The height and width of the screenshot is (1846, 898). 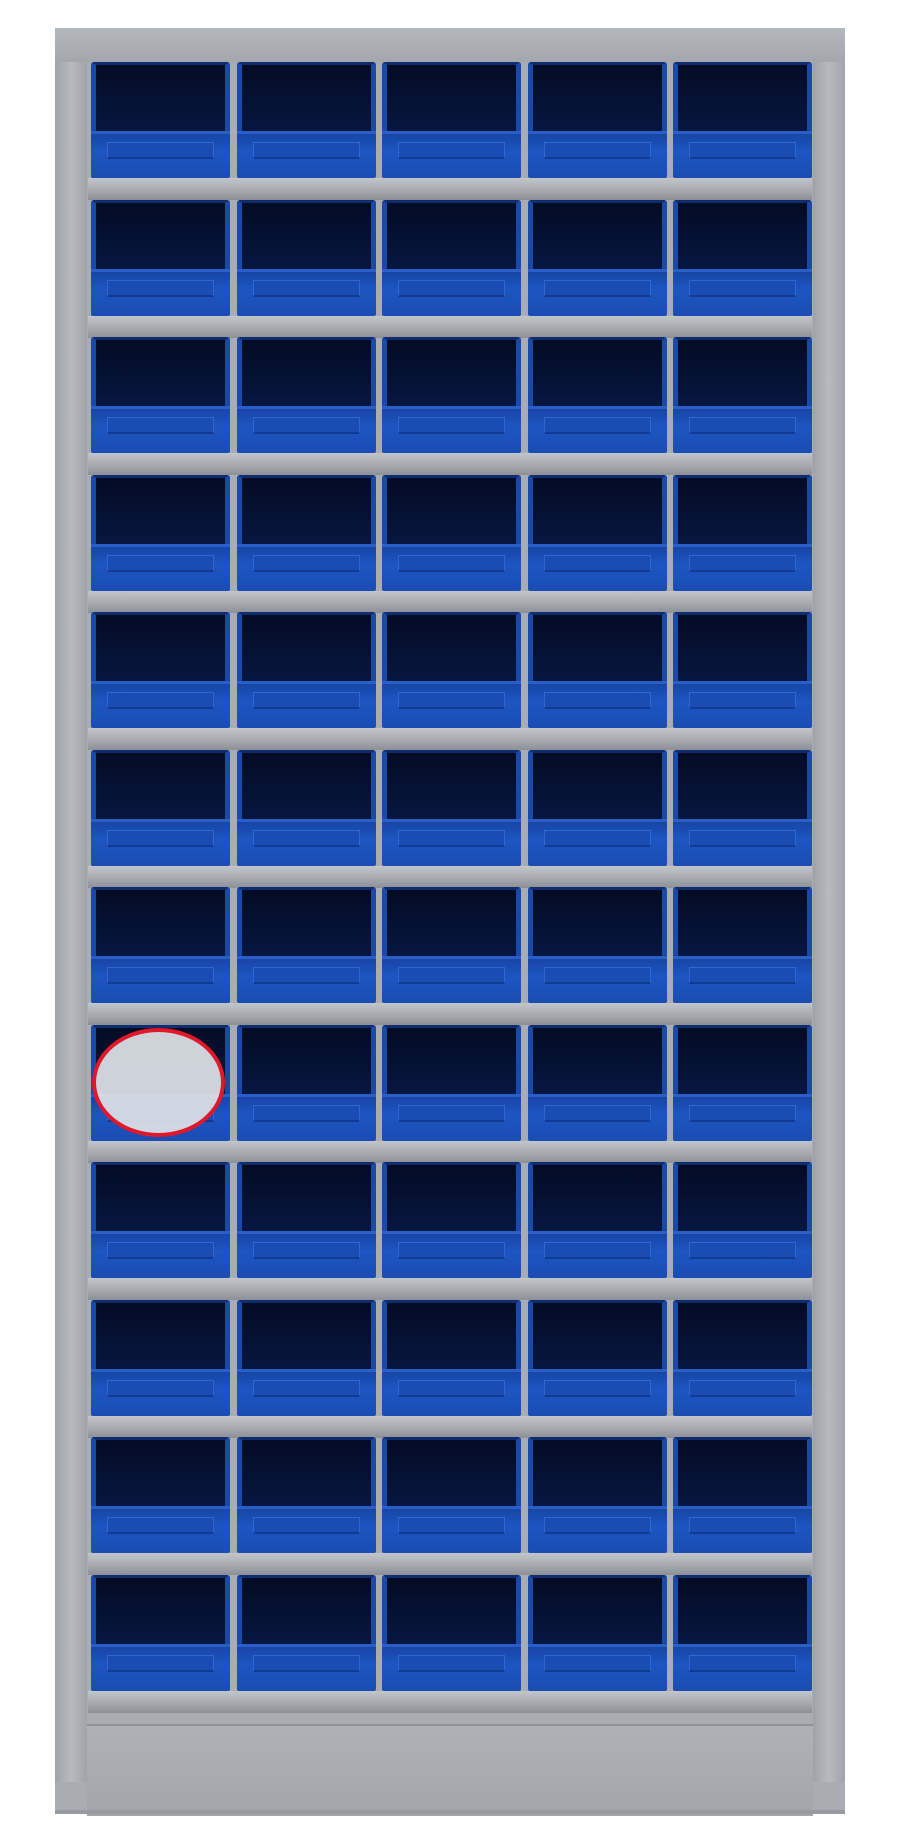 What do you see at coordinates (450, 1770) in the screenshot?
I see `cabinet-plinth` at bounding box center [450, 1770].